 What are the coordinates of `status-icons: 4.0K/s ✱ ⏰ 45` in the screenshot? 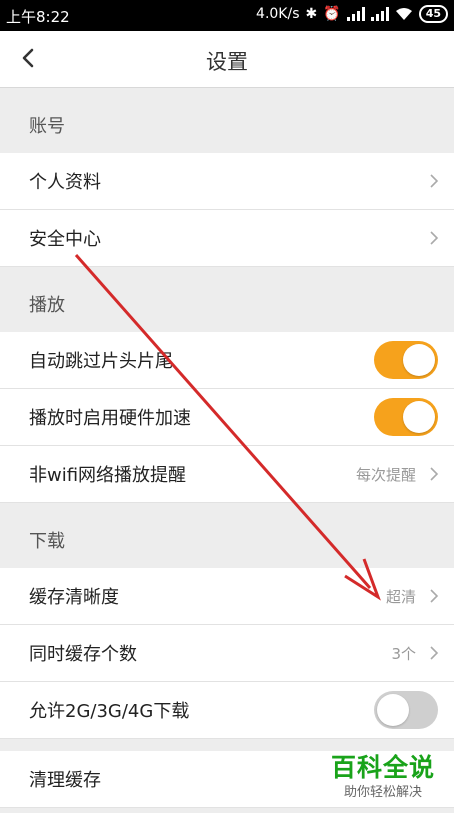 It's located at (352, 14).